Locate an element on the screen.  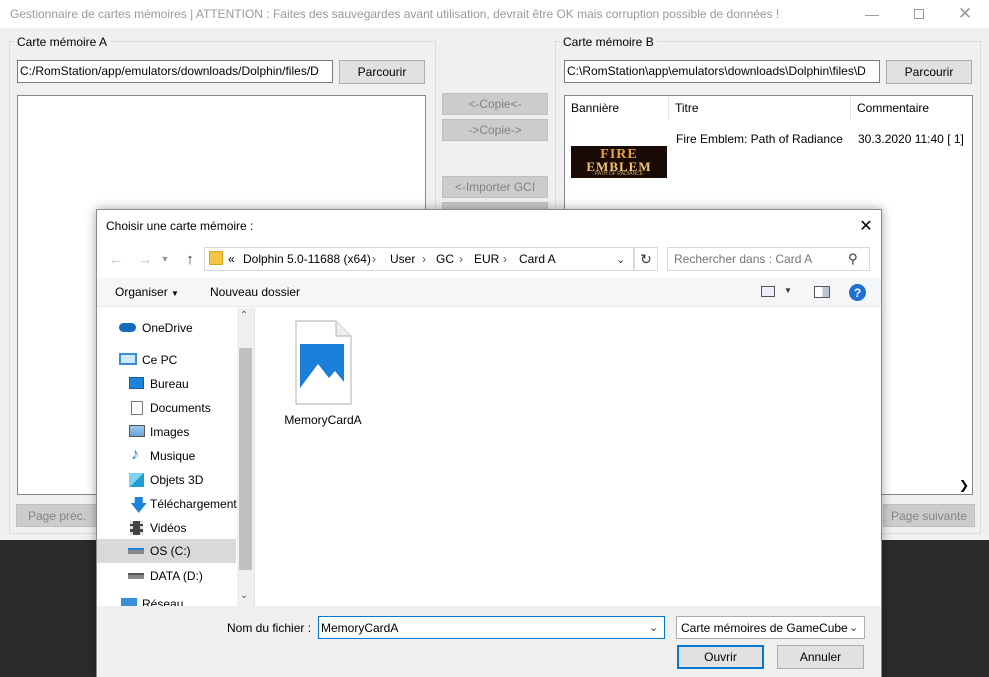
arrow-left-icon: ← is located at coordinates (116, 259).